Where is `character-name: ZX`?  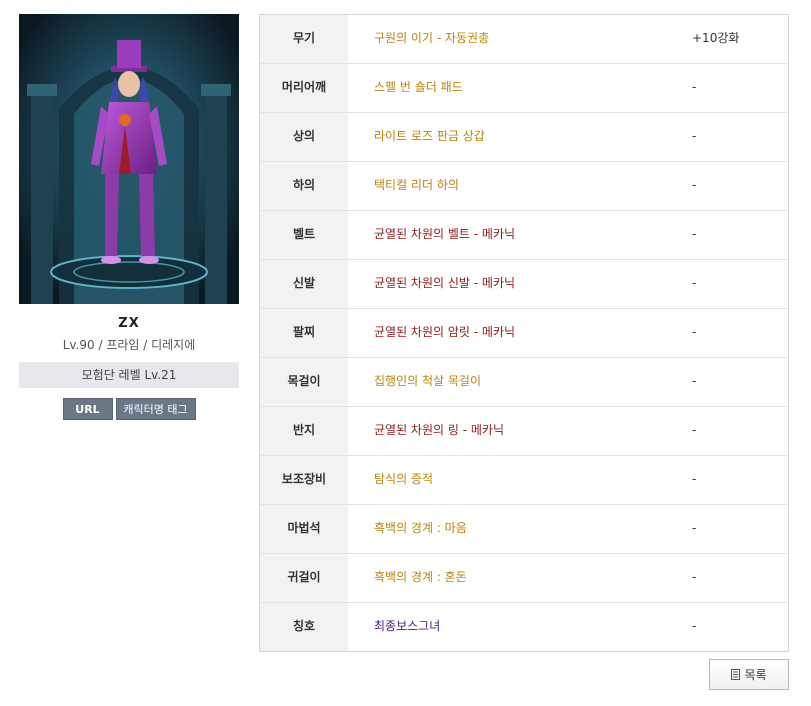 character-name: ZX is located at coordinates (129, 323).